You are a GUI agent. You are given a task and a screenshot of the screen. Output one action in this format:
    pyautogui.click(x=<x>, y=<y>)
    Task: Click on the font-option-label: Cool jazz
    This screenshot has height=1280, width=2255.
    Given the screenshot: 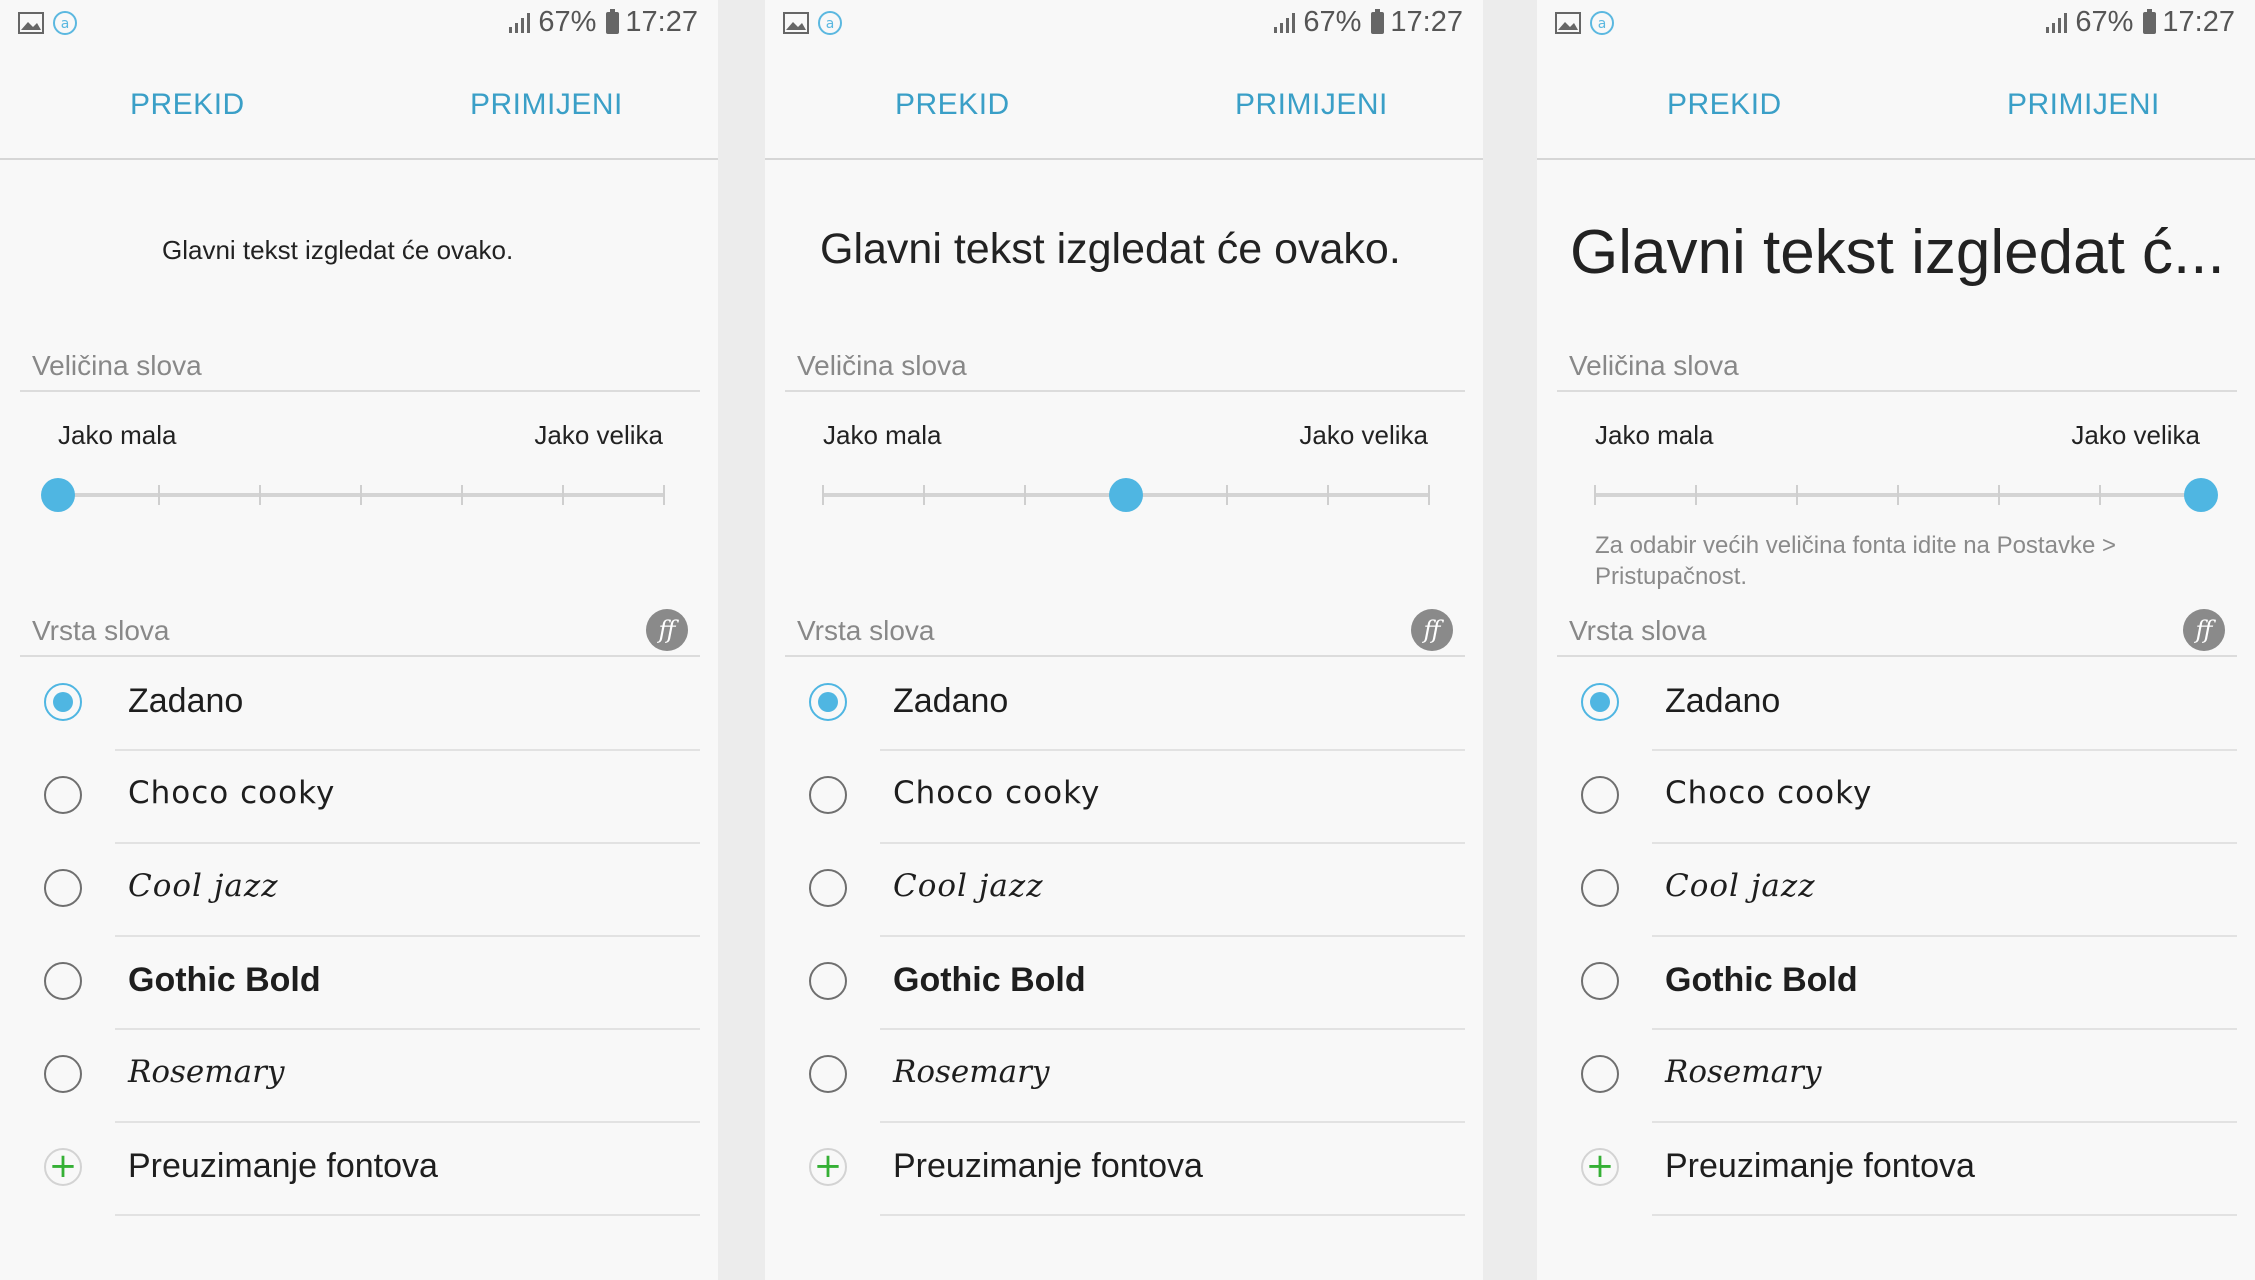 What is the action you would take?
    pyautogui.click(x=203, y=886)
    